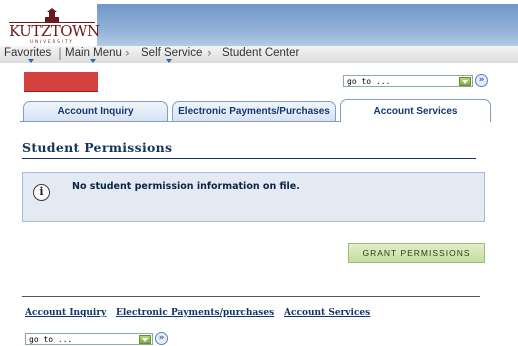 Image resolution: width=518 pixels, height=346 pixels. Describe the element at coordinates (254, 111) in the screenshot. I see `tab-electronic-payments: Electronic Payments/Purchases` at that location.